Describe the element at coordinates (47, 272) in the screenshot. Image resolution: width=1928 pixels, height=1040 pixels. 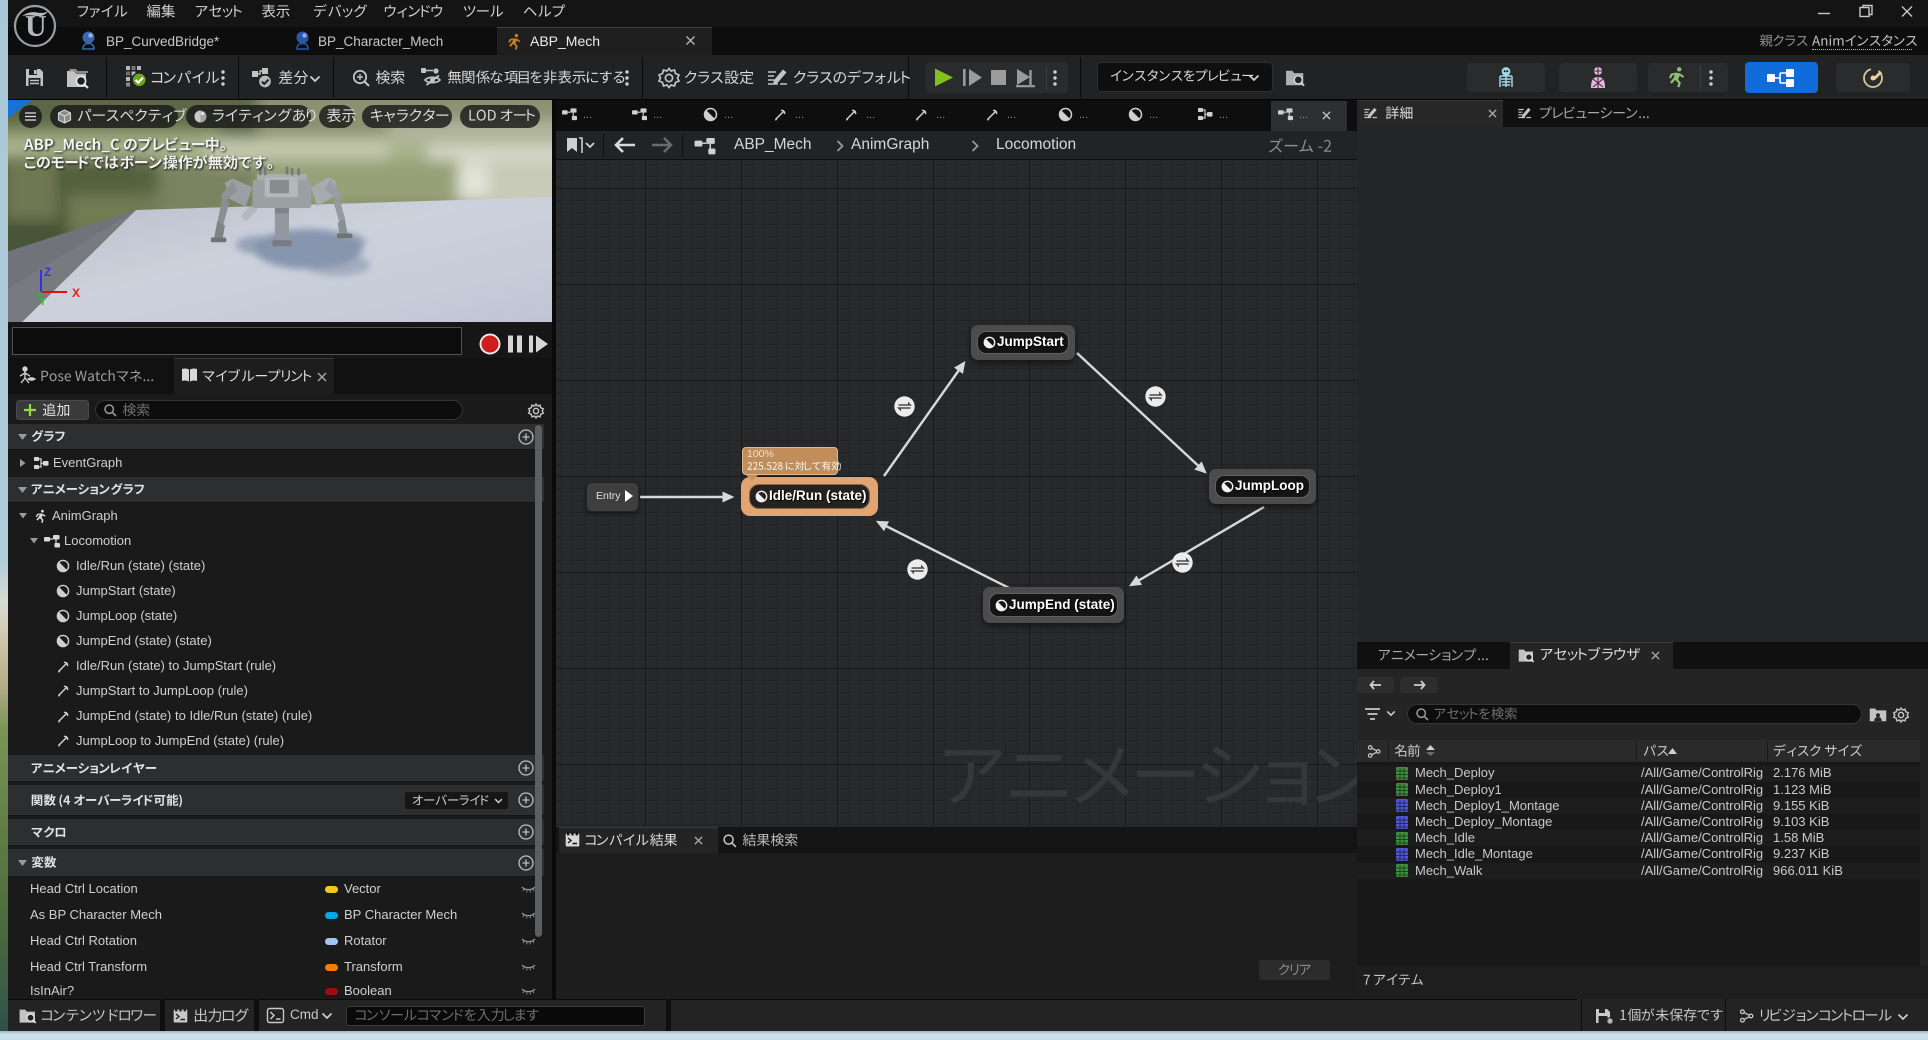
I see `svg-text: Z` at that location.